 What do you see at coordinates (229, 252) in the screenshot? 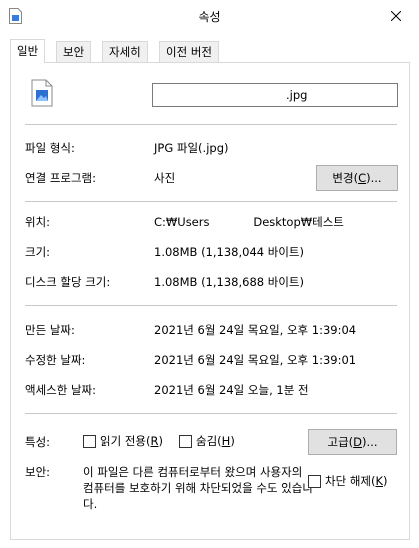
I see `size-value: 1.08MB (1,138,044 바이트)` at bounding box center [229, 252].